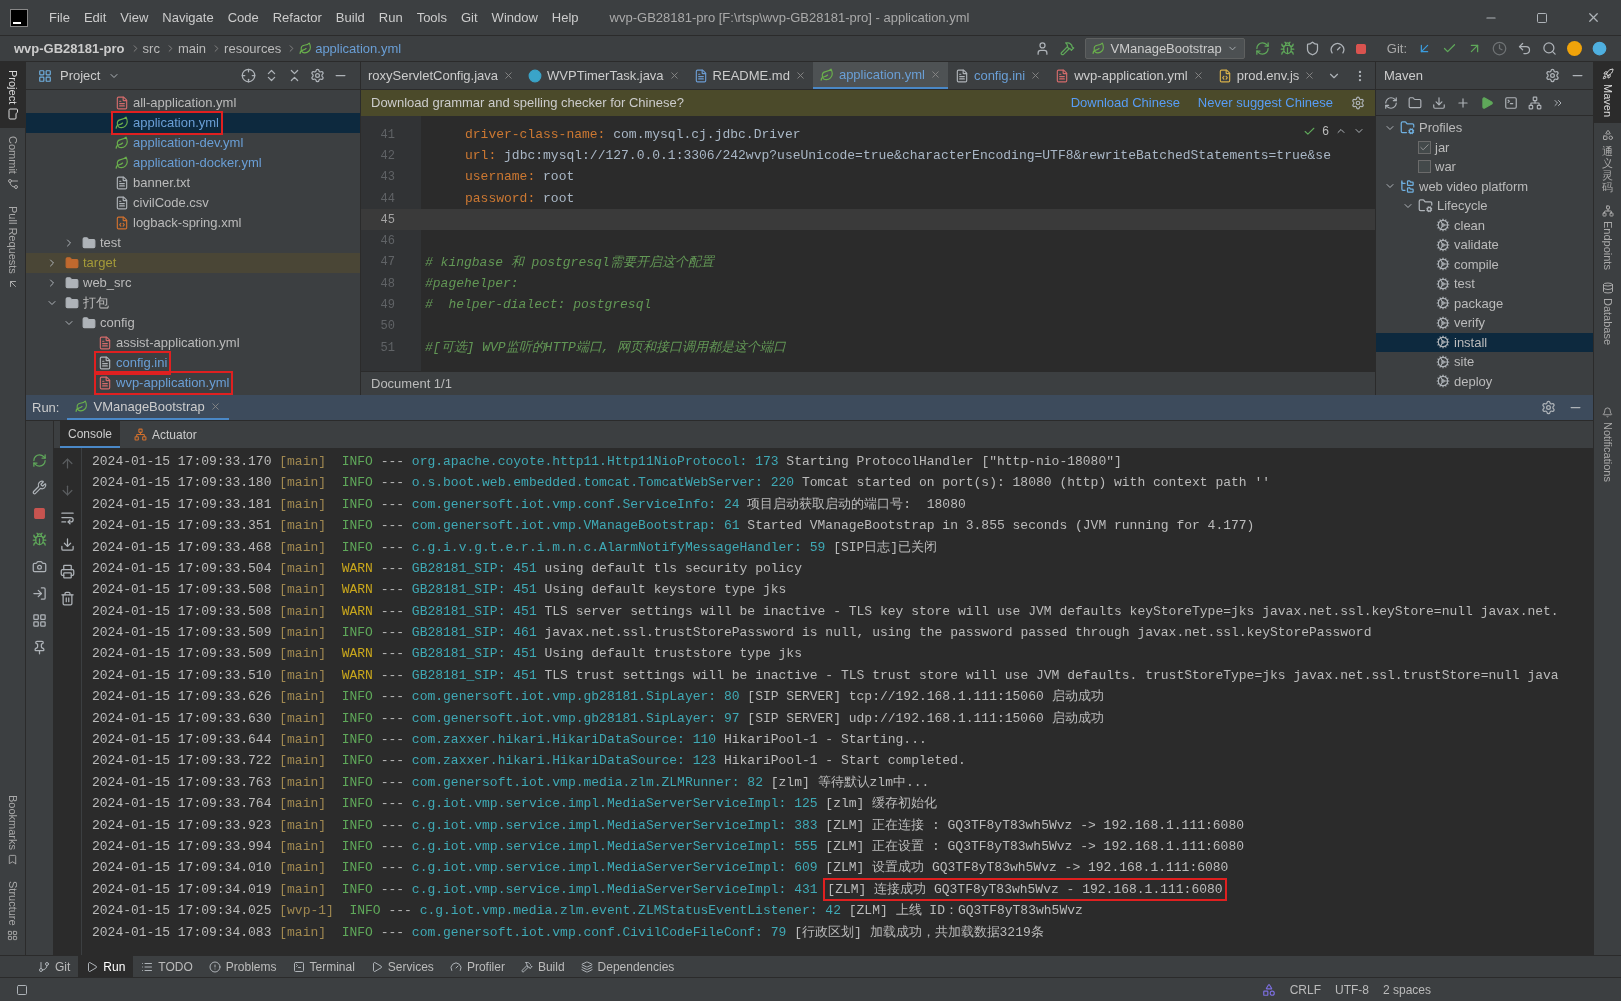  Describe the element at coordinates (749, 75) in the screenshot. I see `editor-tab: README.md` at that location.